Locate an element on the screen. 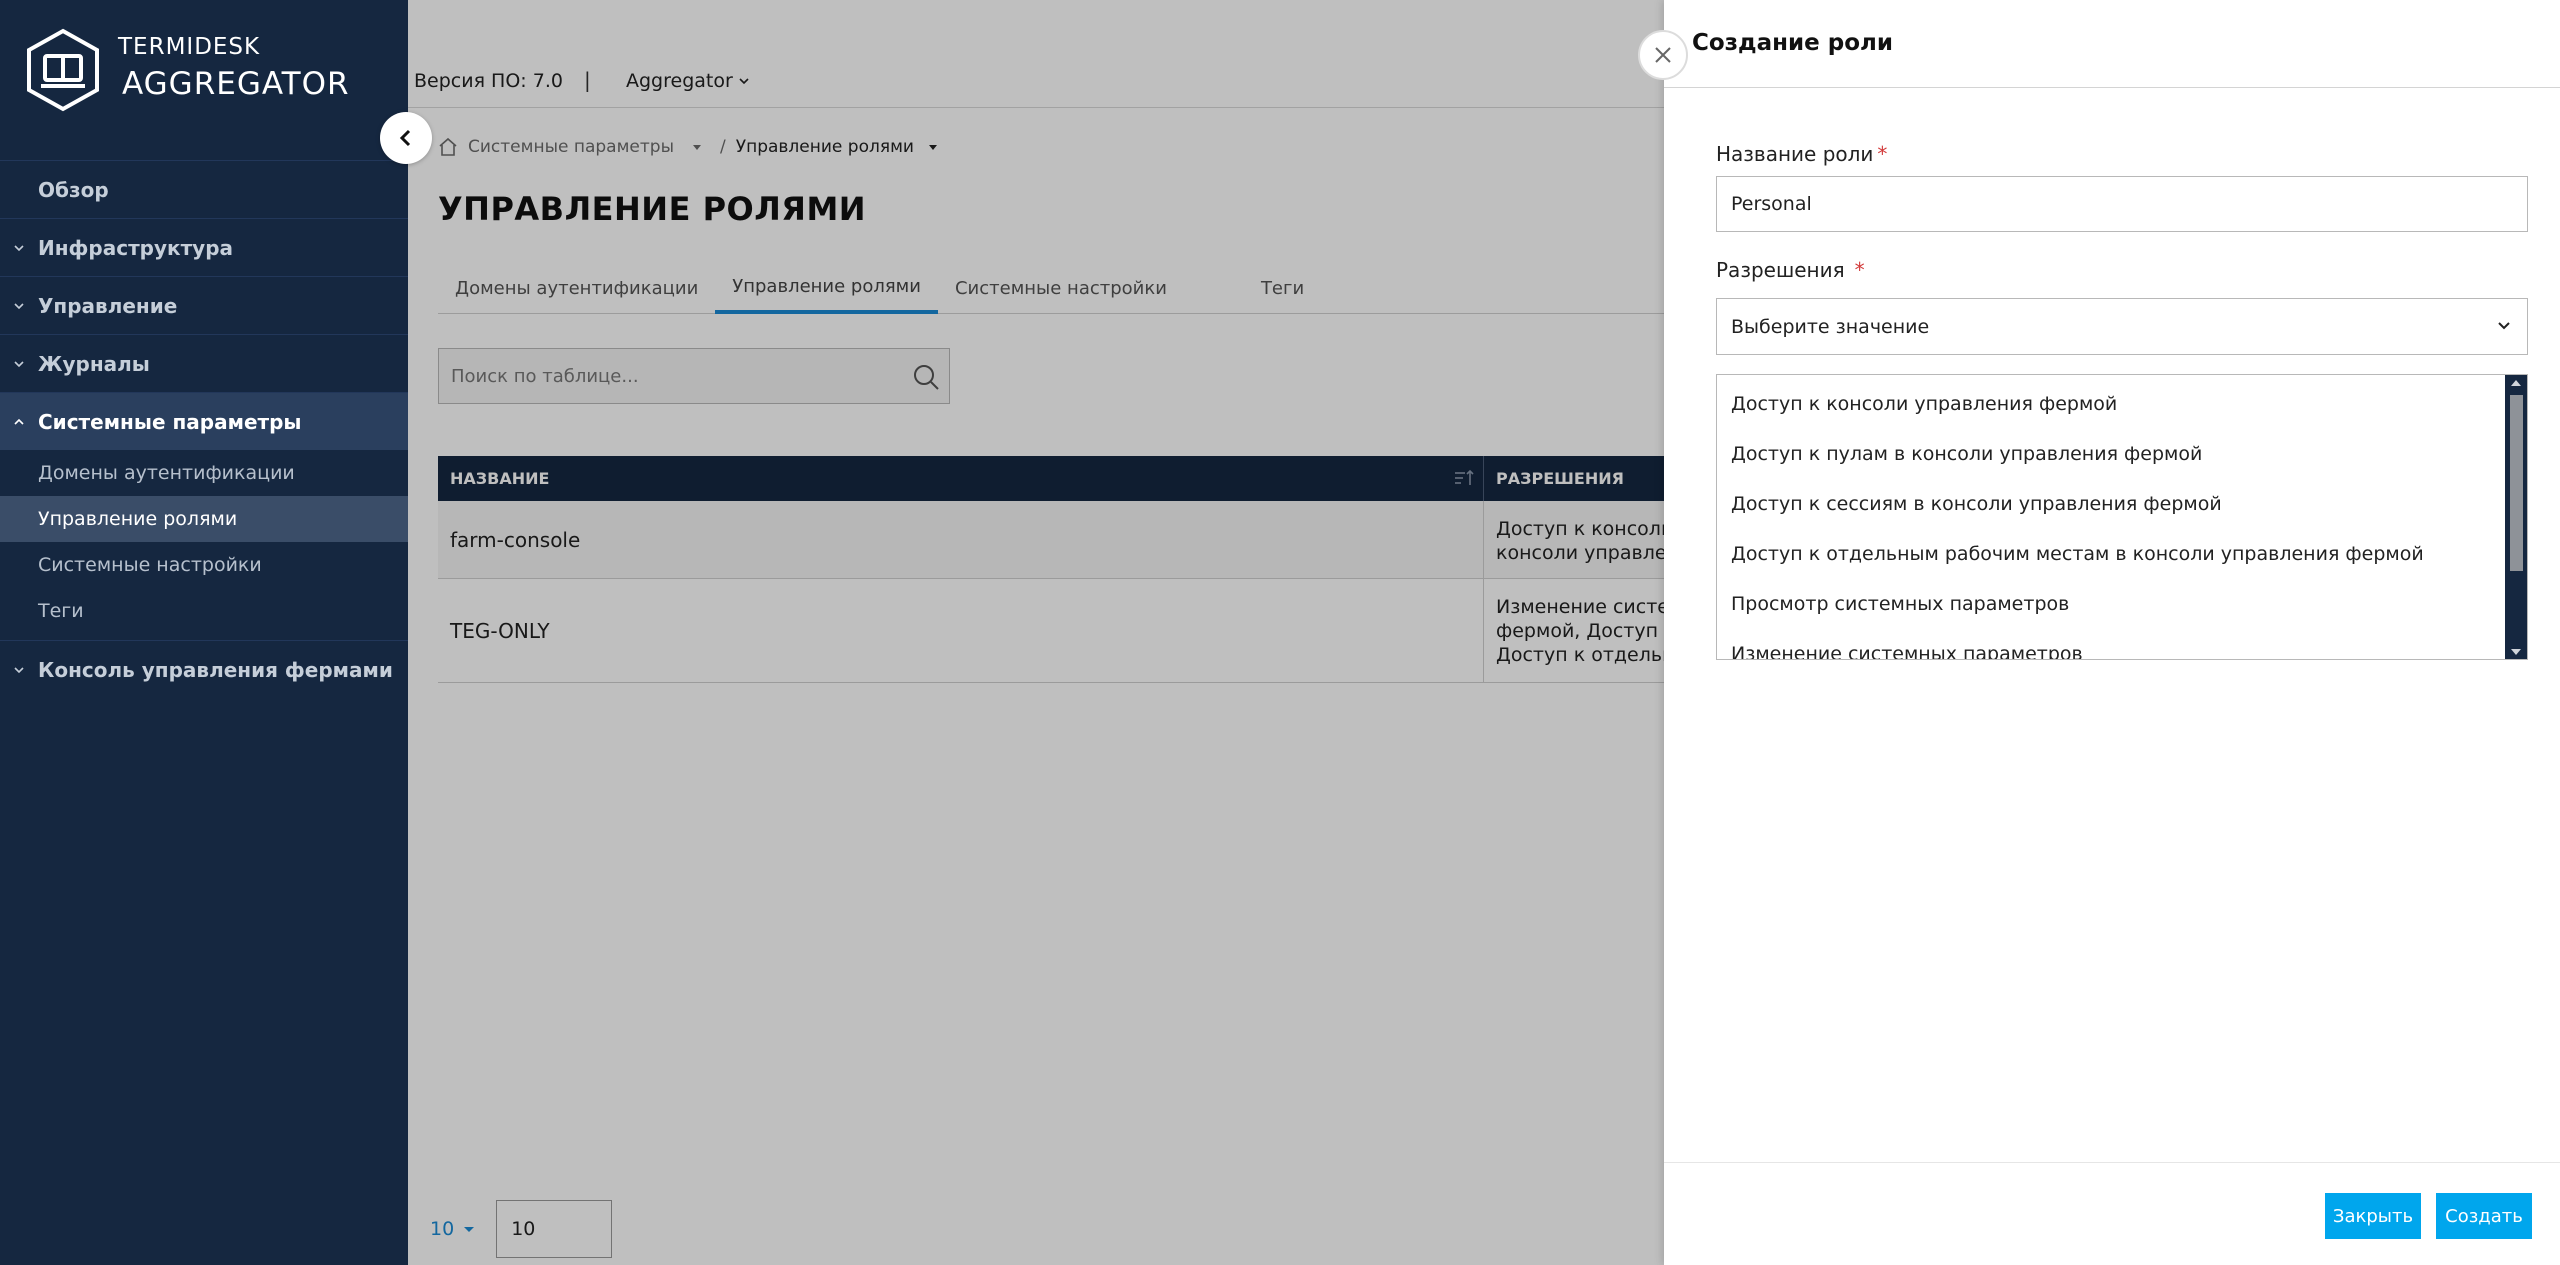 The image size is (2560, 1265). role-name-value: Personal is located at coordinates (1771, 204).